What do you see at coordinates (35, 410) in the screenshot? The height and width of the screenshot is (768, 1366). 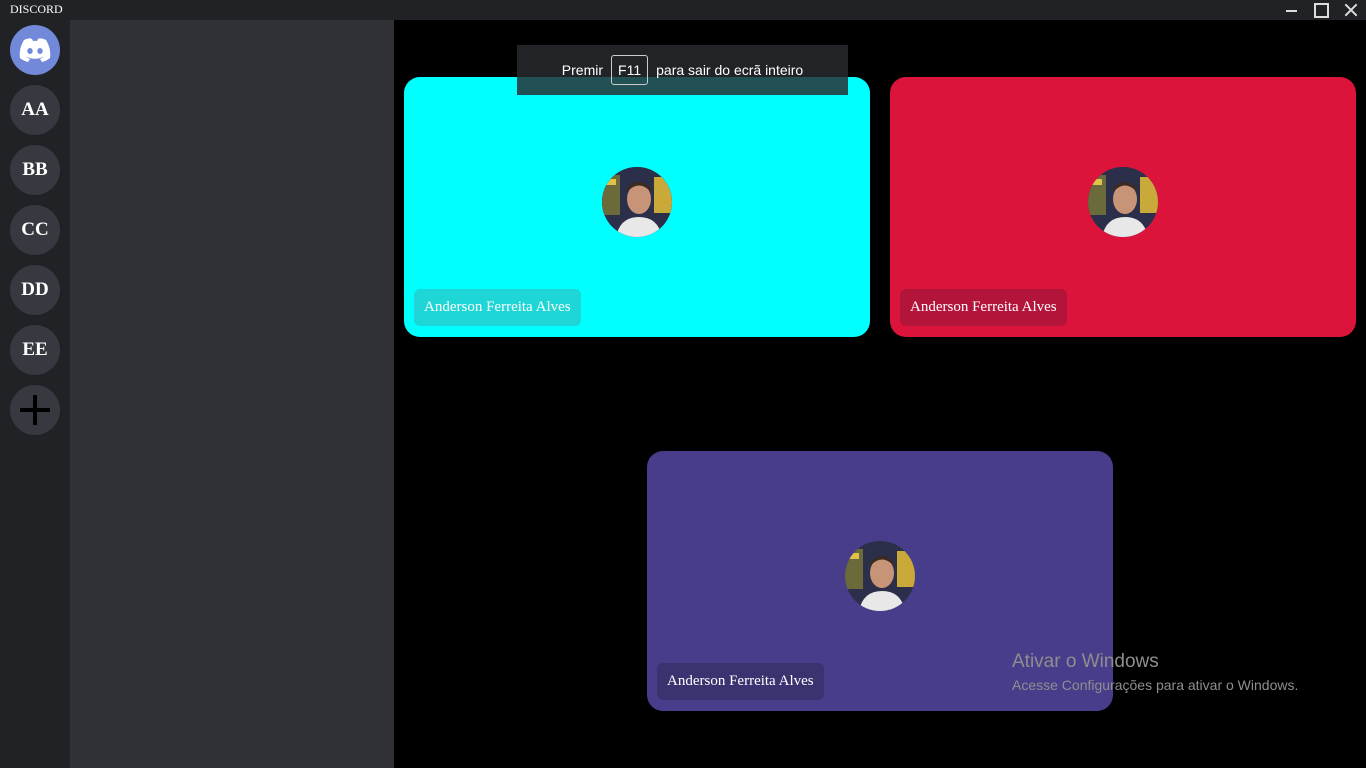 I see `add-server-button` at bounding box center [35, 410].